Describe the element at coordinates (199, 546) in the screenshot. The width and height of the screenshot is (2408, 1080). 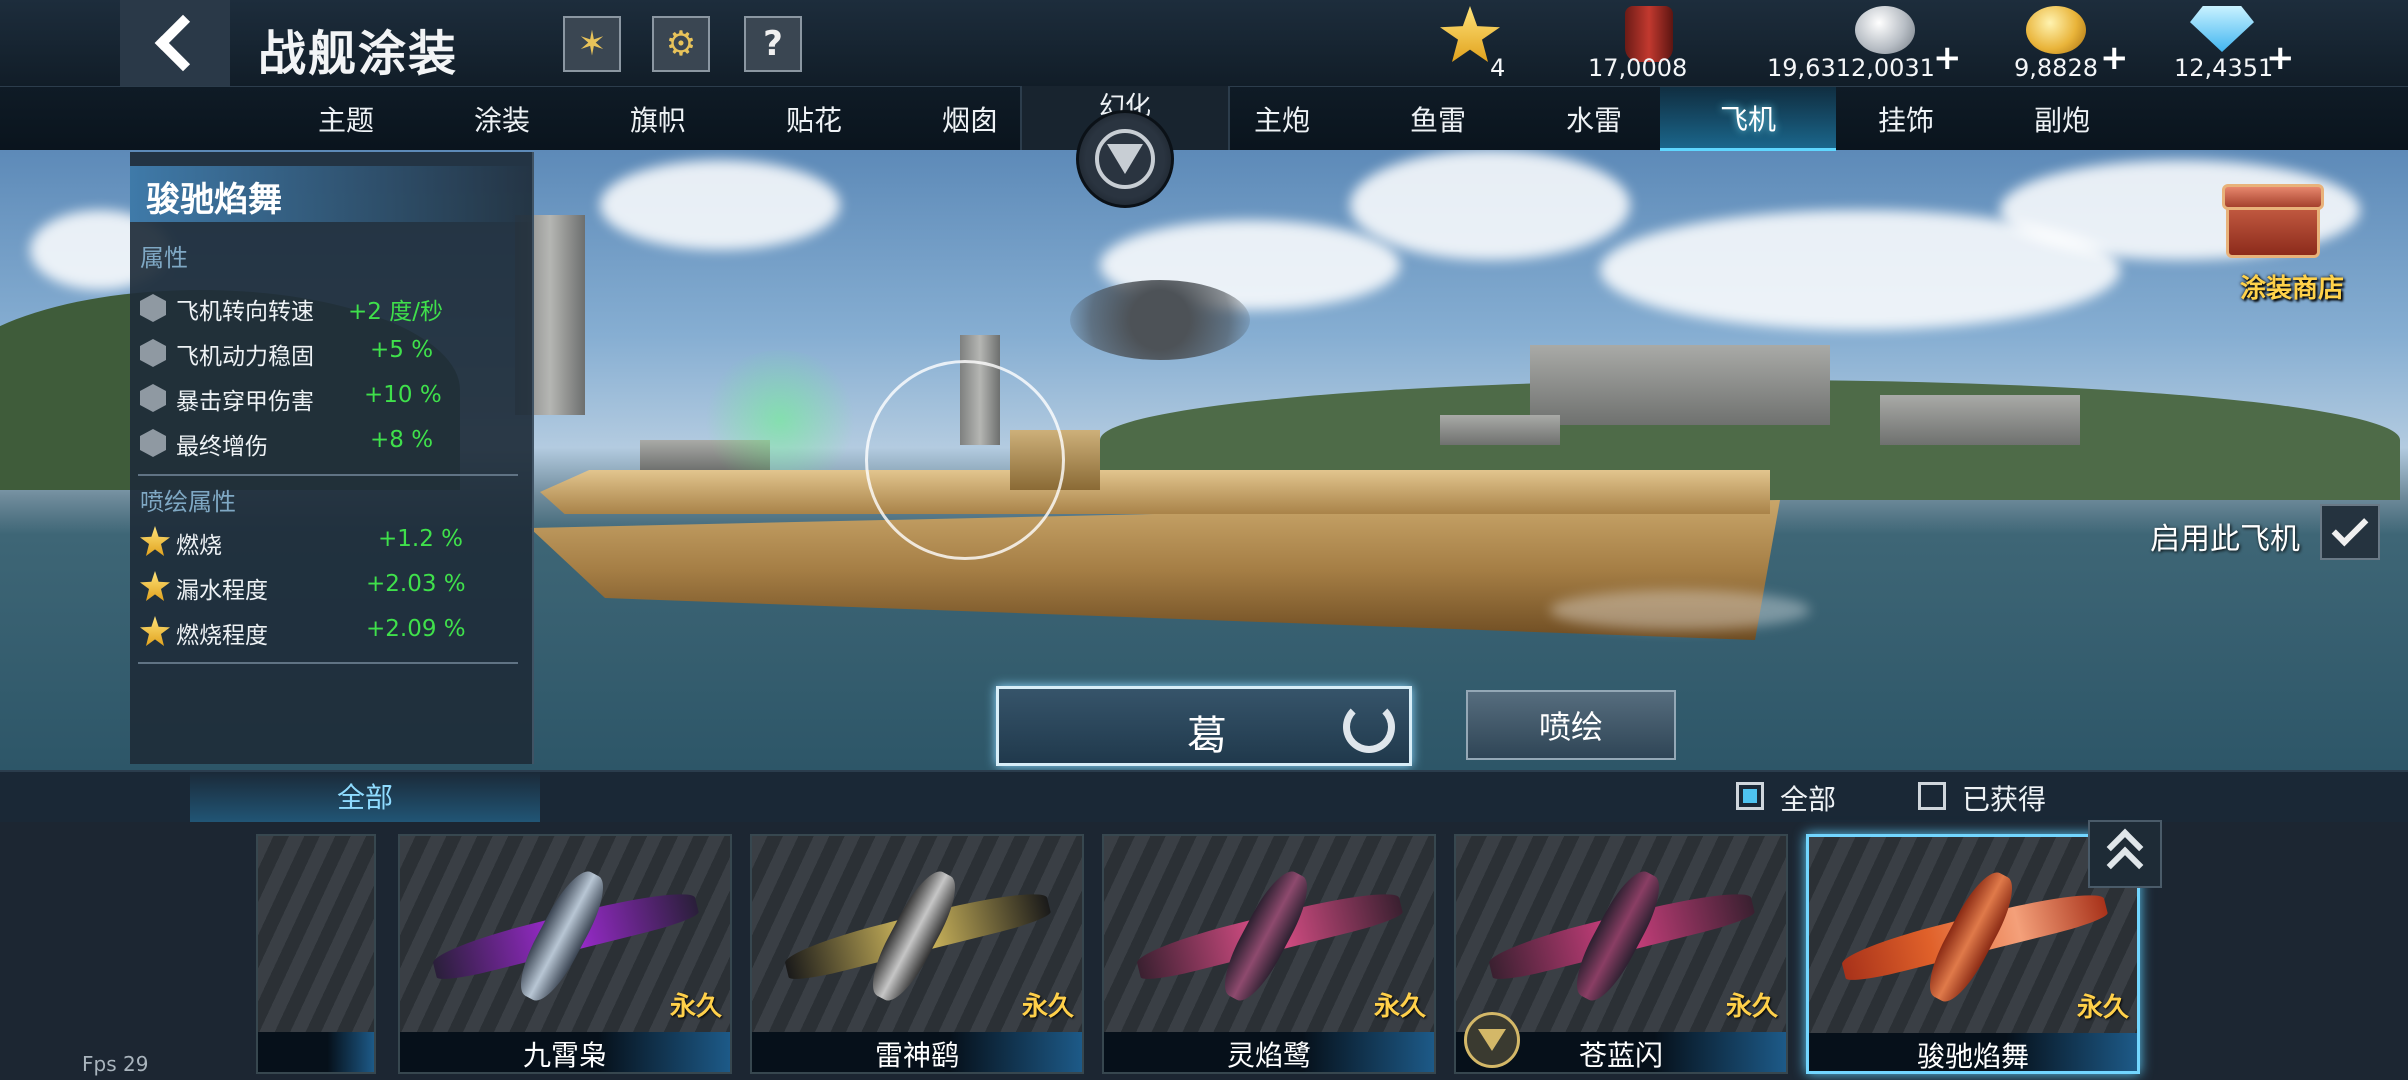
I see `attribute-name: 燃烧` at that location.